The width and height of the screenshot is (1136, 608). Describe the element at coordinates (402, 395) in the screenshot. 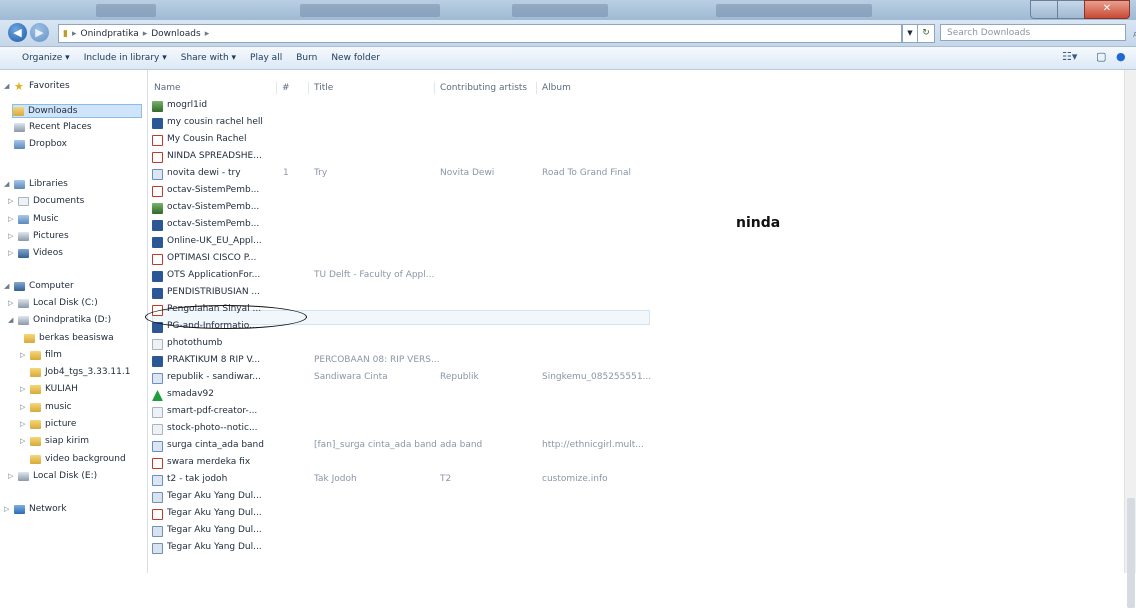

I see `file-row: smadav92` at that location.